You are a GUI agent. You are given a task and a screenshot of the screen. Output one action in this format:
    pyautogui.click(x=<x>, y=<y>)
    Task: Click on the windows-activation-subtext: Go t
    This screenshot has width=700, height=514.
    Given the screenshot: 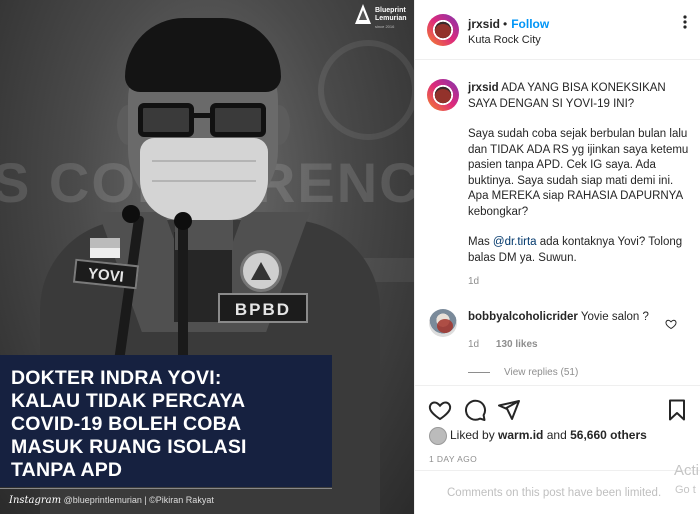 What is the action you would take?
    pyautogui.click(x=685, y=490)
    